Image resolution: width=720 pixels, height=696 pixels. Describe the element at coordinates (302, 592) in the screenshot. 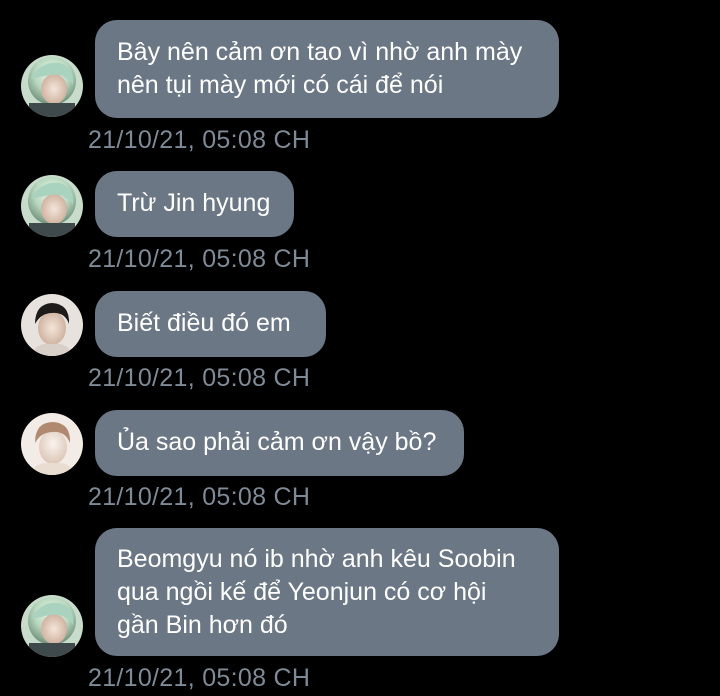

I see `message-text: qua ngồi kế để Yeonjun có cơ hội` at that location.